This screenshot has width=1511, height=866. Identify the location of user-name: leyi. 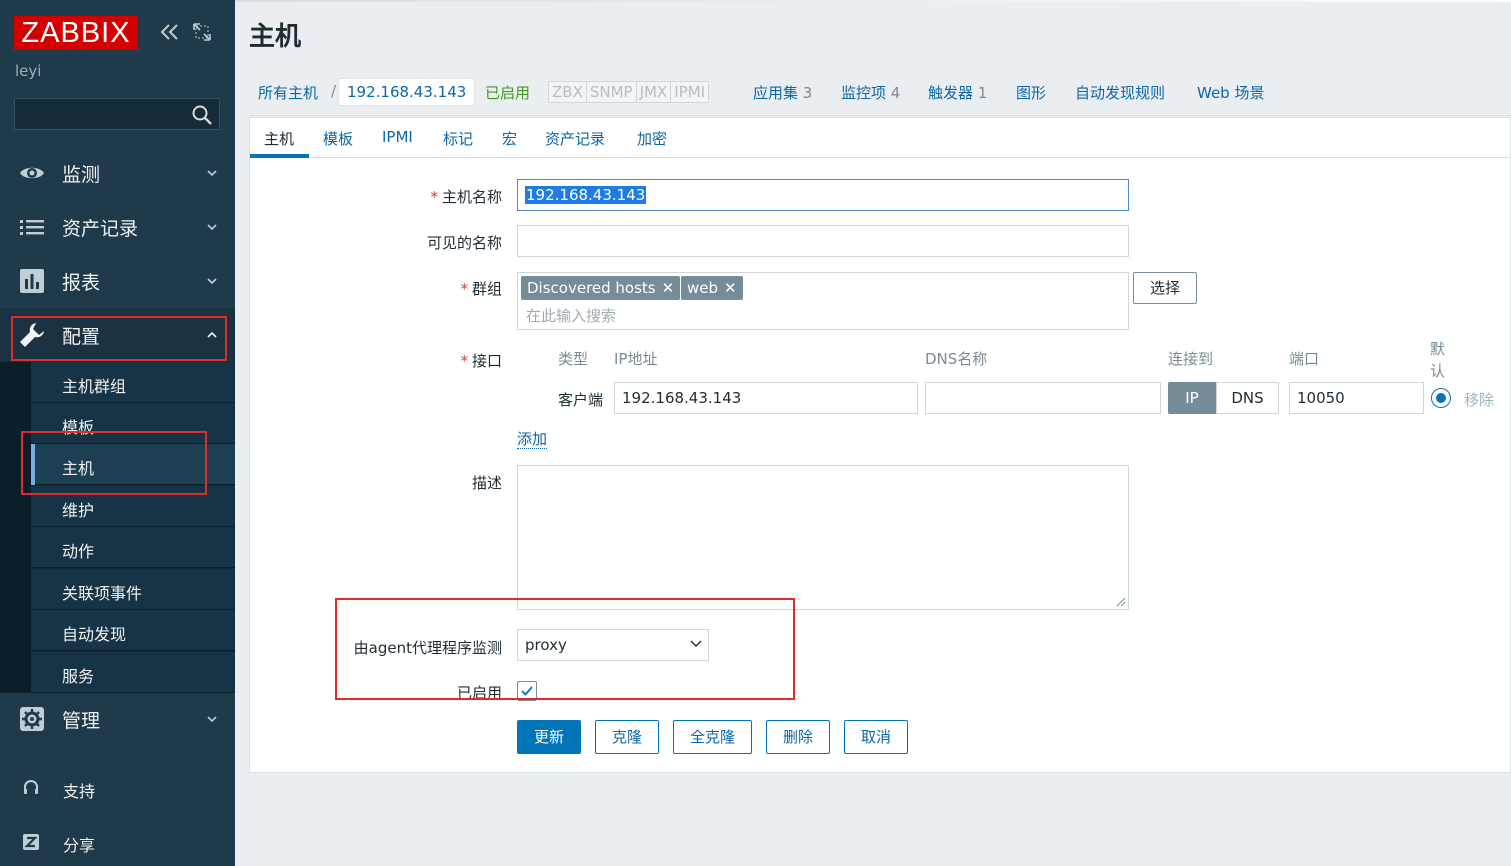
(28, 71).